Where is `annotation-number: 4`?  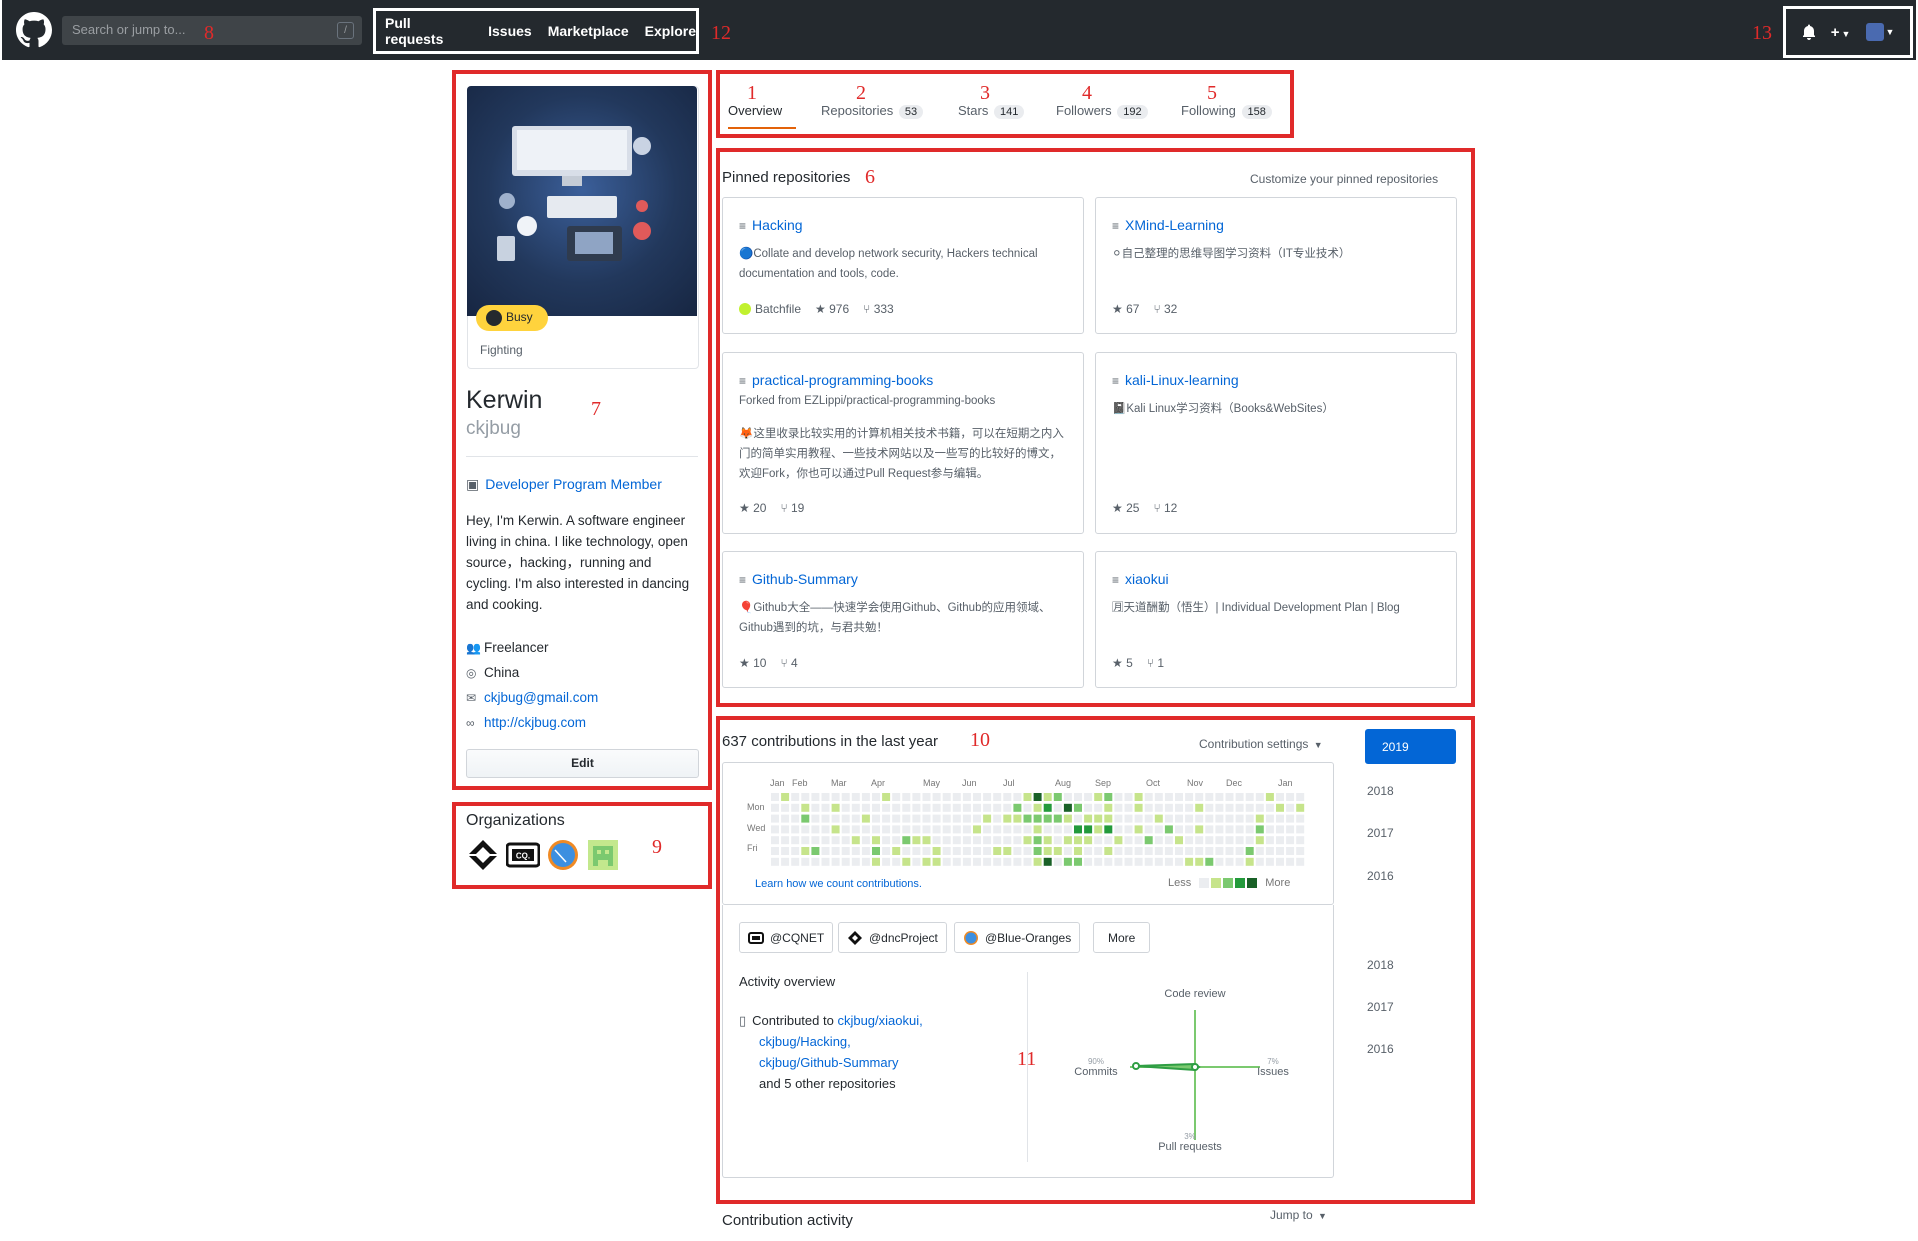 annotation-number: 4 is located at coordinates (1087, 93).